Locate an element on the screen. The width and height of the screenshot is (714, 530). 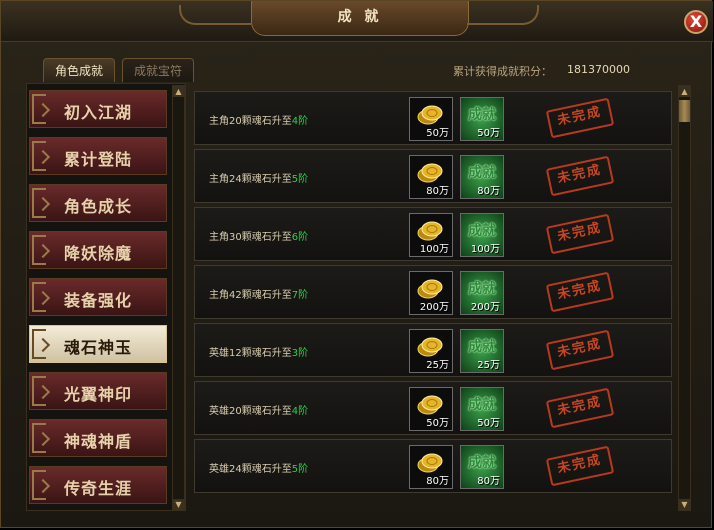
category-label: 神魂神盾 is located at coordinates (98, 441).